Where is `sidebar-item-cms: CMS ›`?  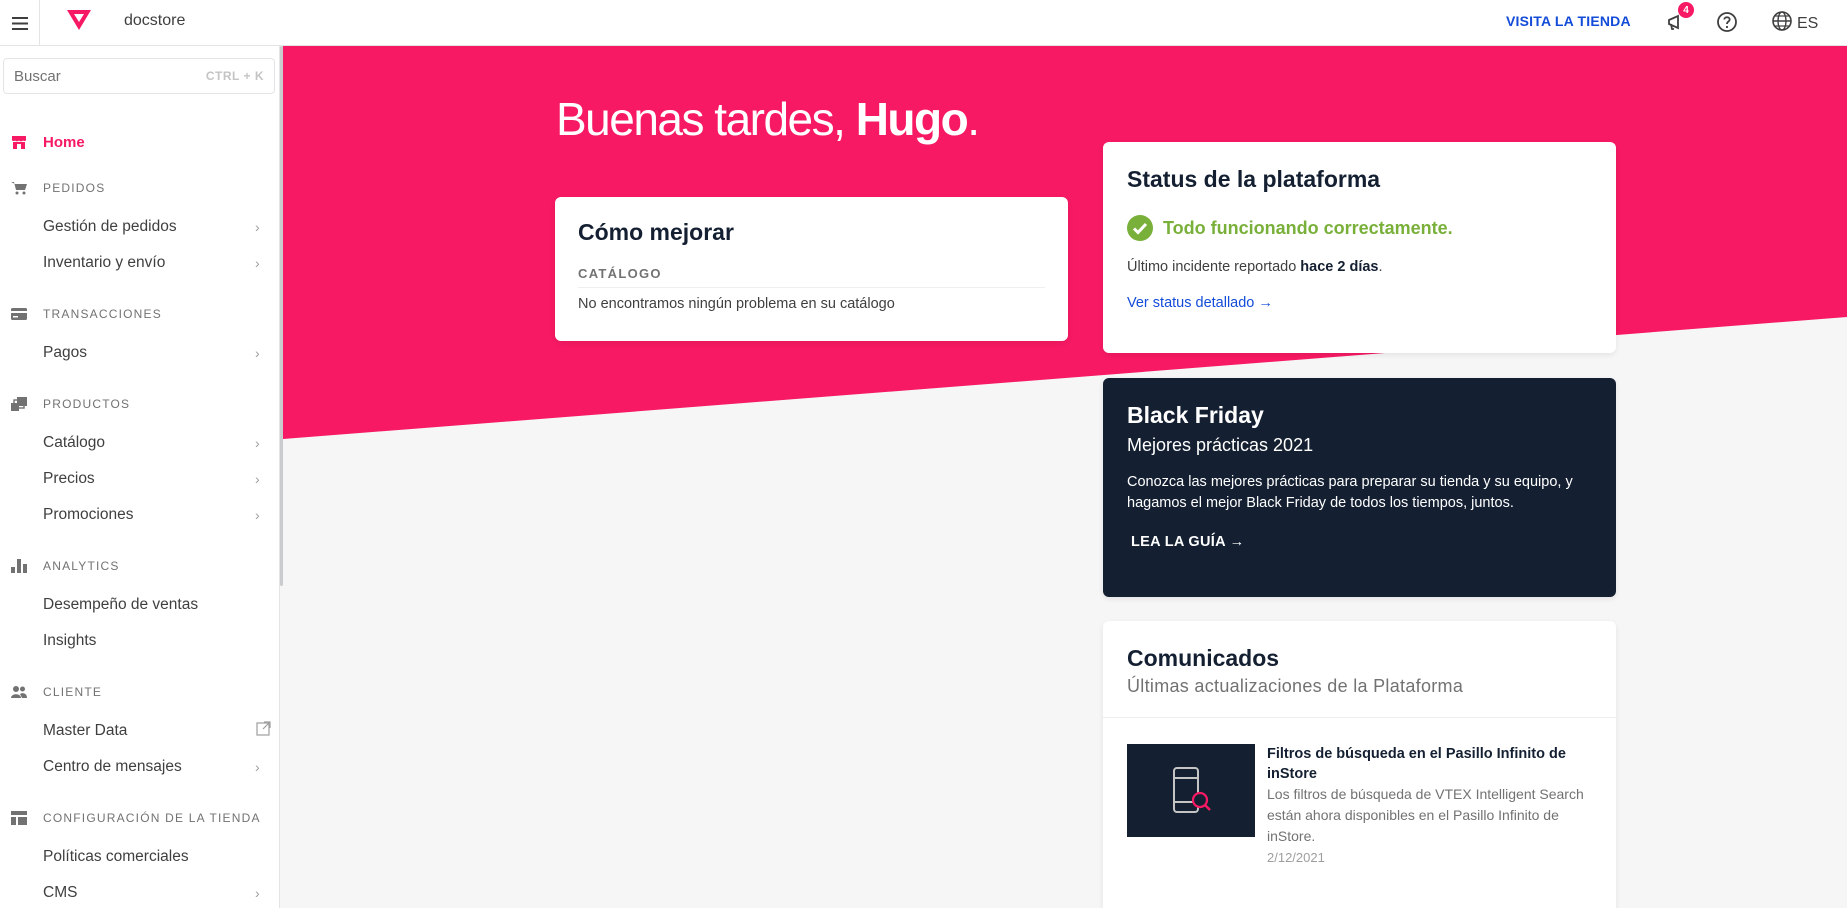
sidebar-item-cms: CMS › is located at coordinates (139, 892).